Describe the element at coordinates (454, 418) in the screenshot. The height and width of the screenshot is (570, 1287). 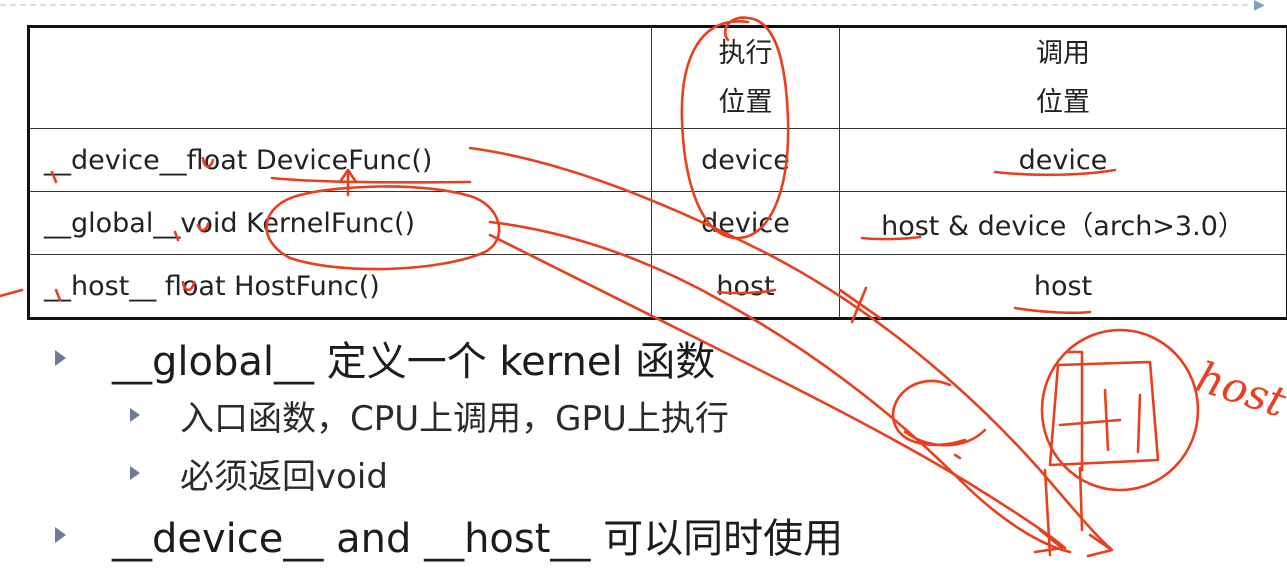
I see `bullet-entry-text: 入口函数，CPU上调用，GPU上执行` at that location.